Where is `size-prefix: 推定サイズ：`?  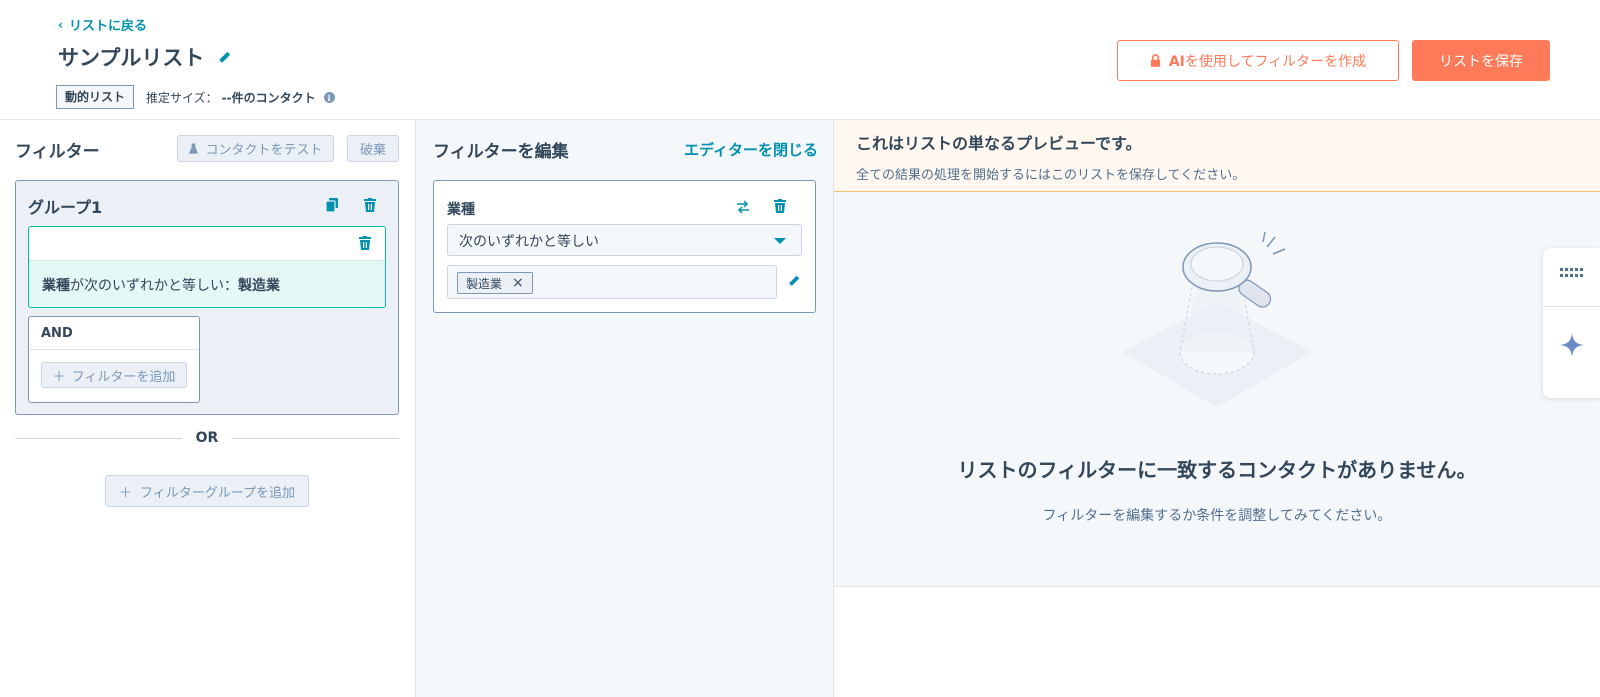
size-prefix: 推定サイズ： is located at coordinates (182, 98).